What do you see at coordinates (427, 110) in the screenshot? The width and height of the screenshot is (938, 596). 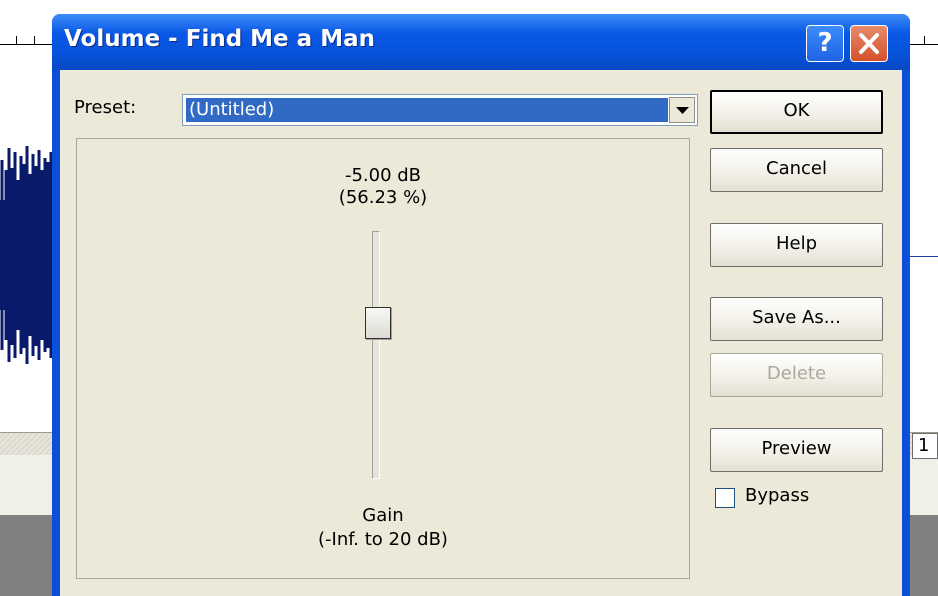 I see `preset-value: (Untitled)` at bounding box center [427, 110].